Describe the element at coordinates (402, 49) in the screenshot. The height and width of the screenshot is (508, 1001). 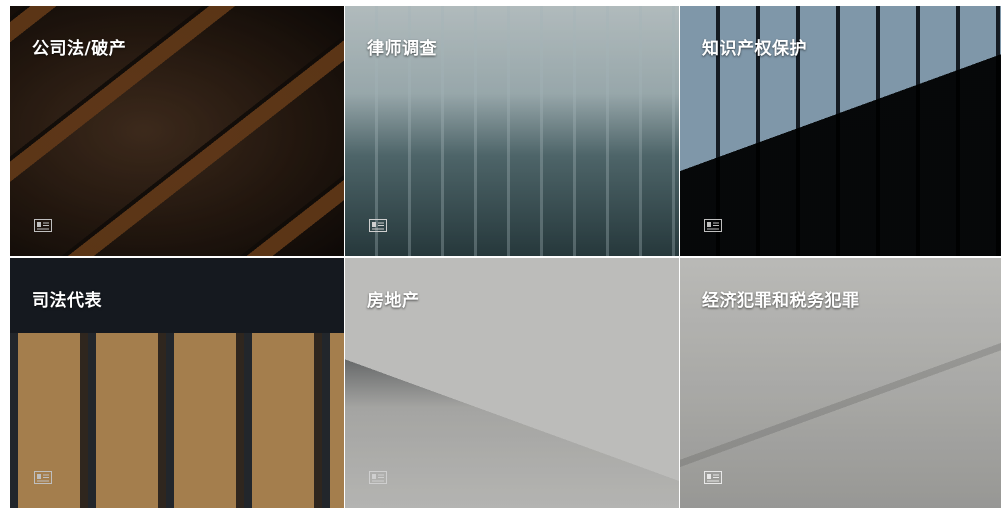
I see `tile-title: 律师调查` at that location.